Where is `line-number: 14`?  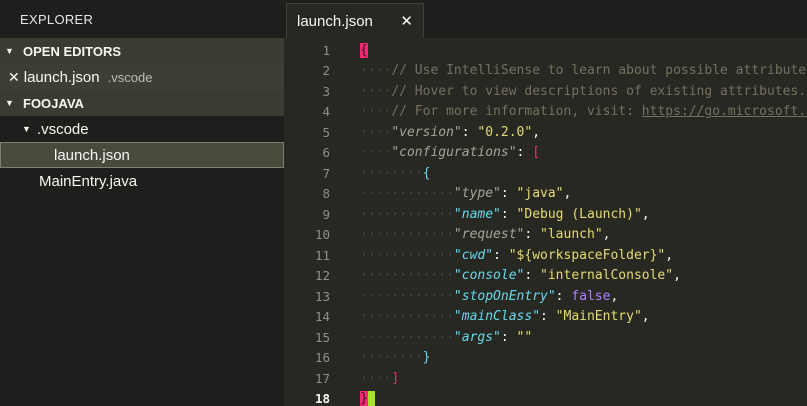 line-number: 14 is located at coordinates (322, 317).